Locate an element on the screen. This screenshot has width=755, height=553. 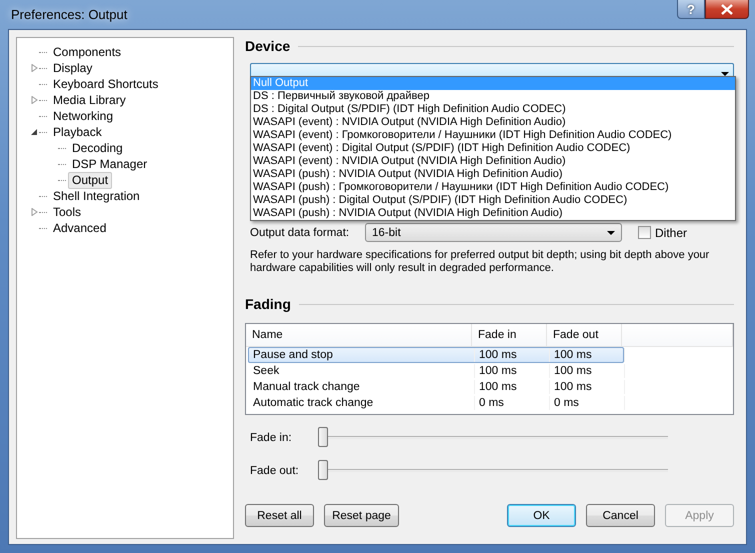
checkbox-label: Dither is located at coordinates (671, 233).